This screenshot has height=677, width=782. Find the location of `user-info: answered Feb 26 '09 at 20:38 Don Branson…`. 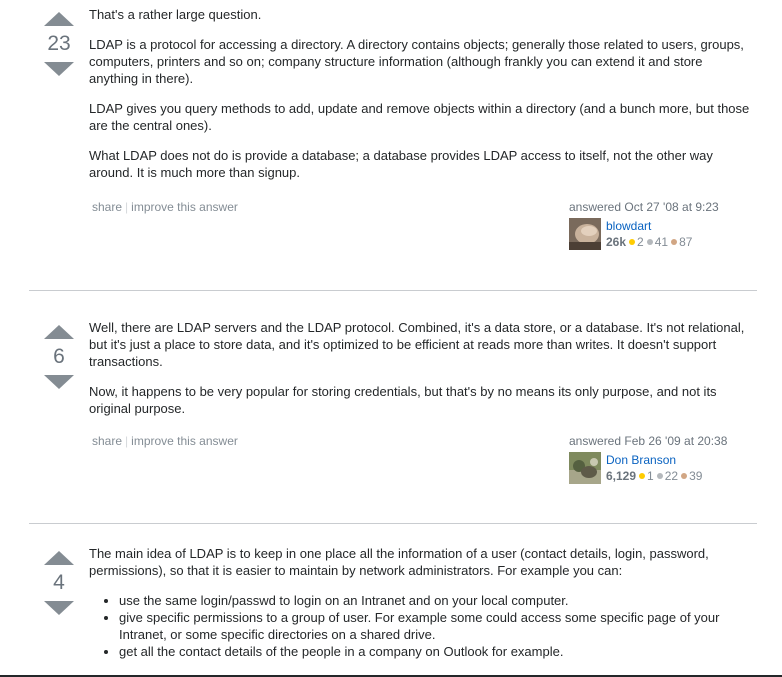

user-info: answered Feb 26 '09 at 20:38 Don Branson… is located at coordinates (664, 460).